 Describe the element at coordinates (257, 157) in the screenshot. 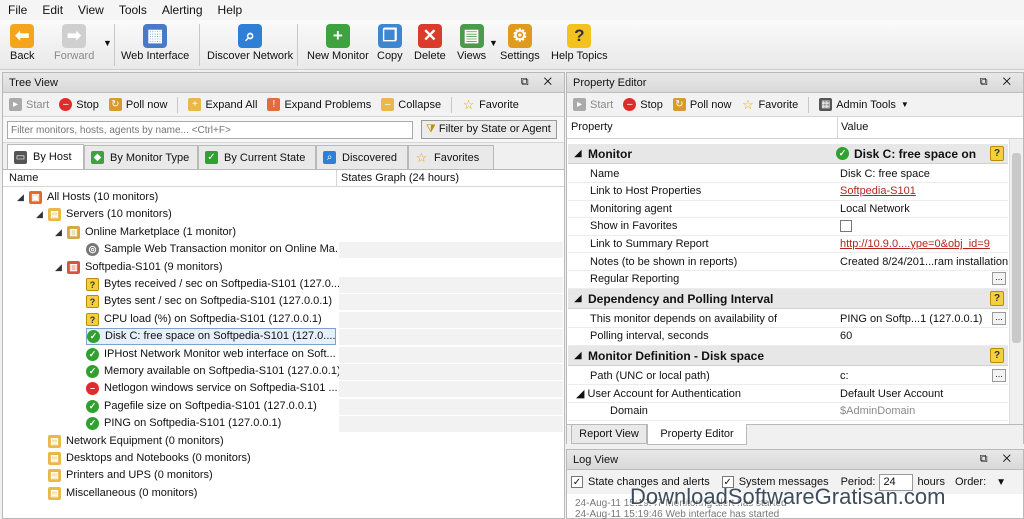

I see `tab-by-current-state: ✓ By Current State` at that location.